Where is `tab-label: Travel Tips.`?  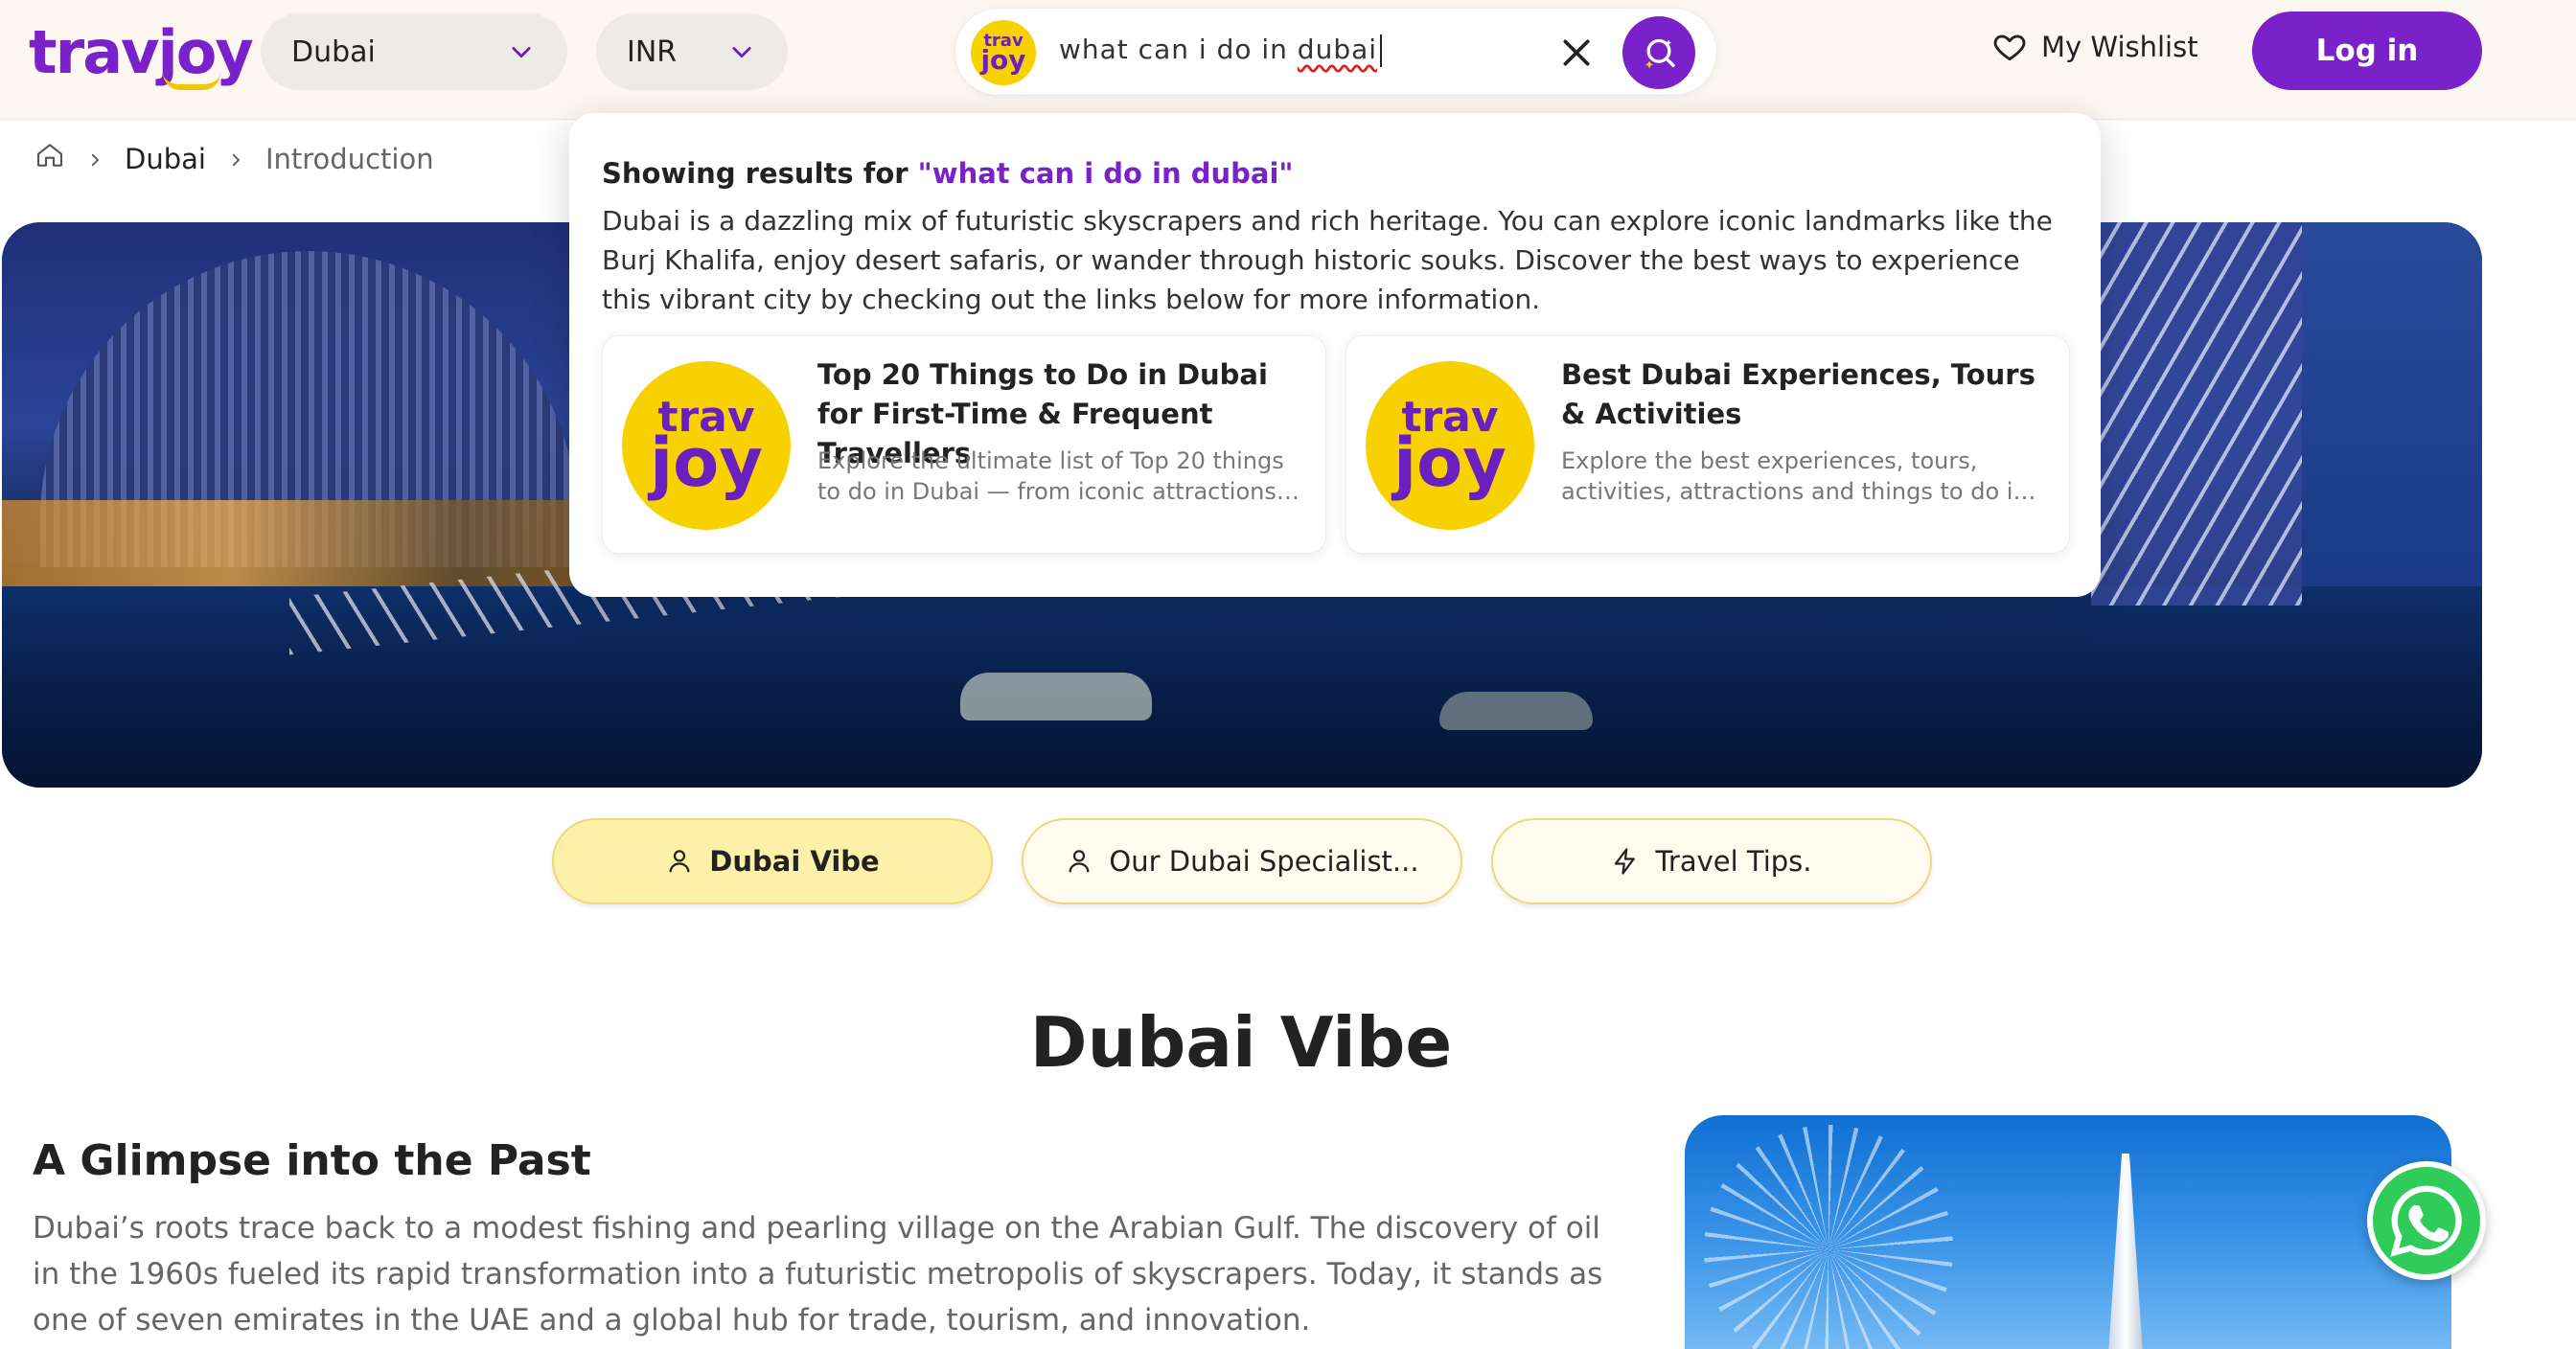 tab-label: Travel Tips. is located at coordinates (1733, 862).